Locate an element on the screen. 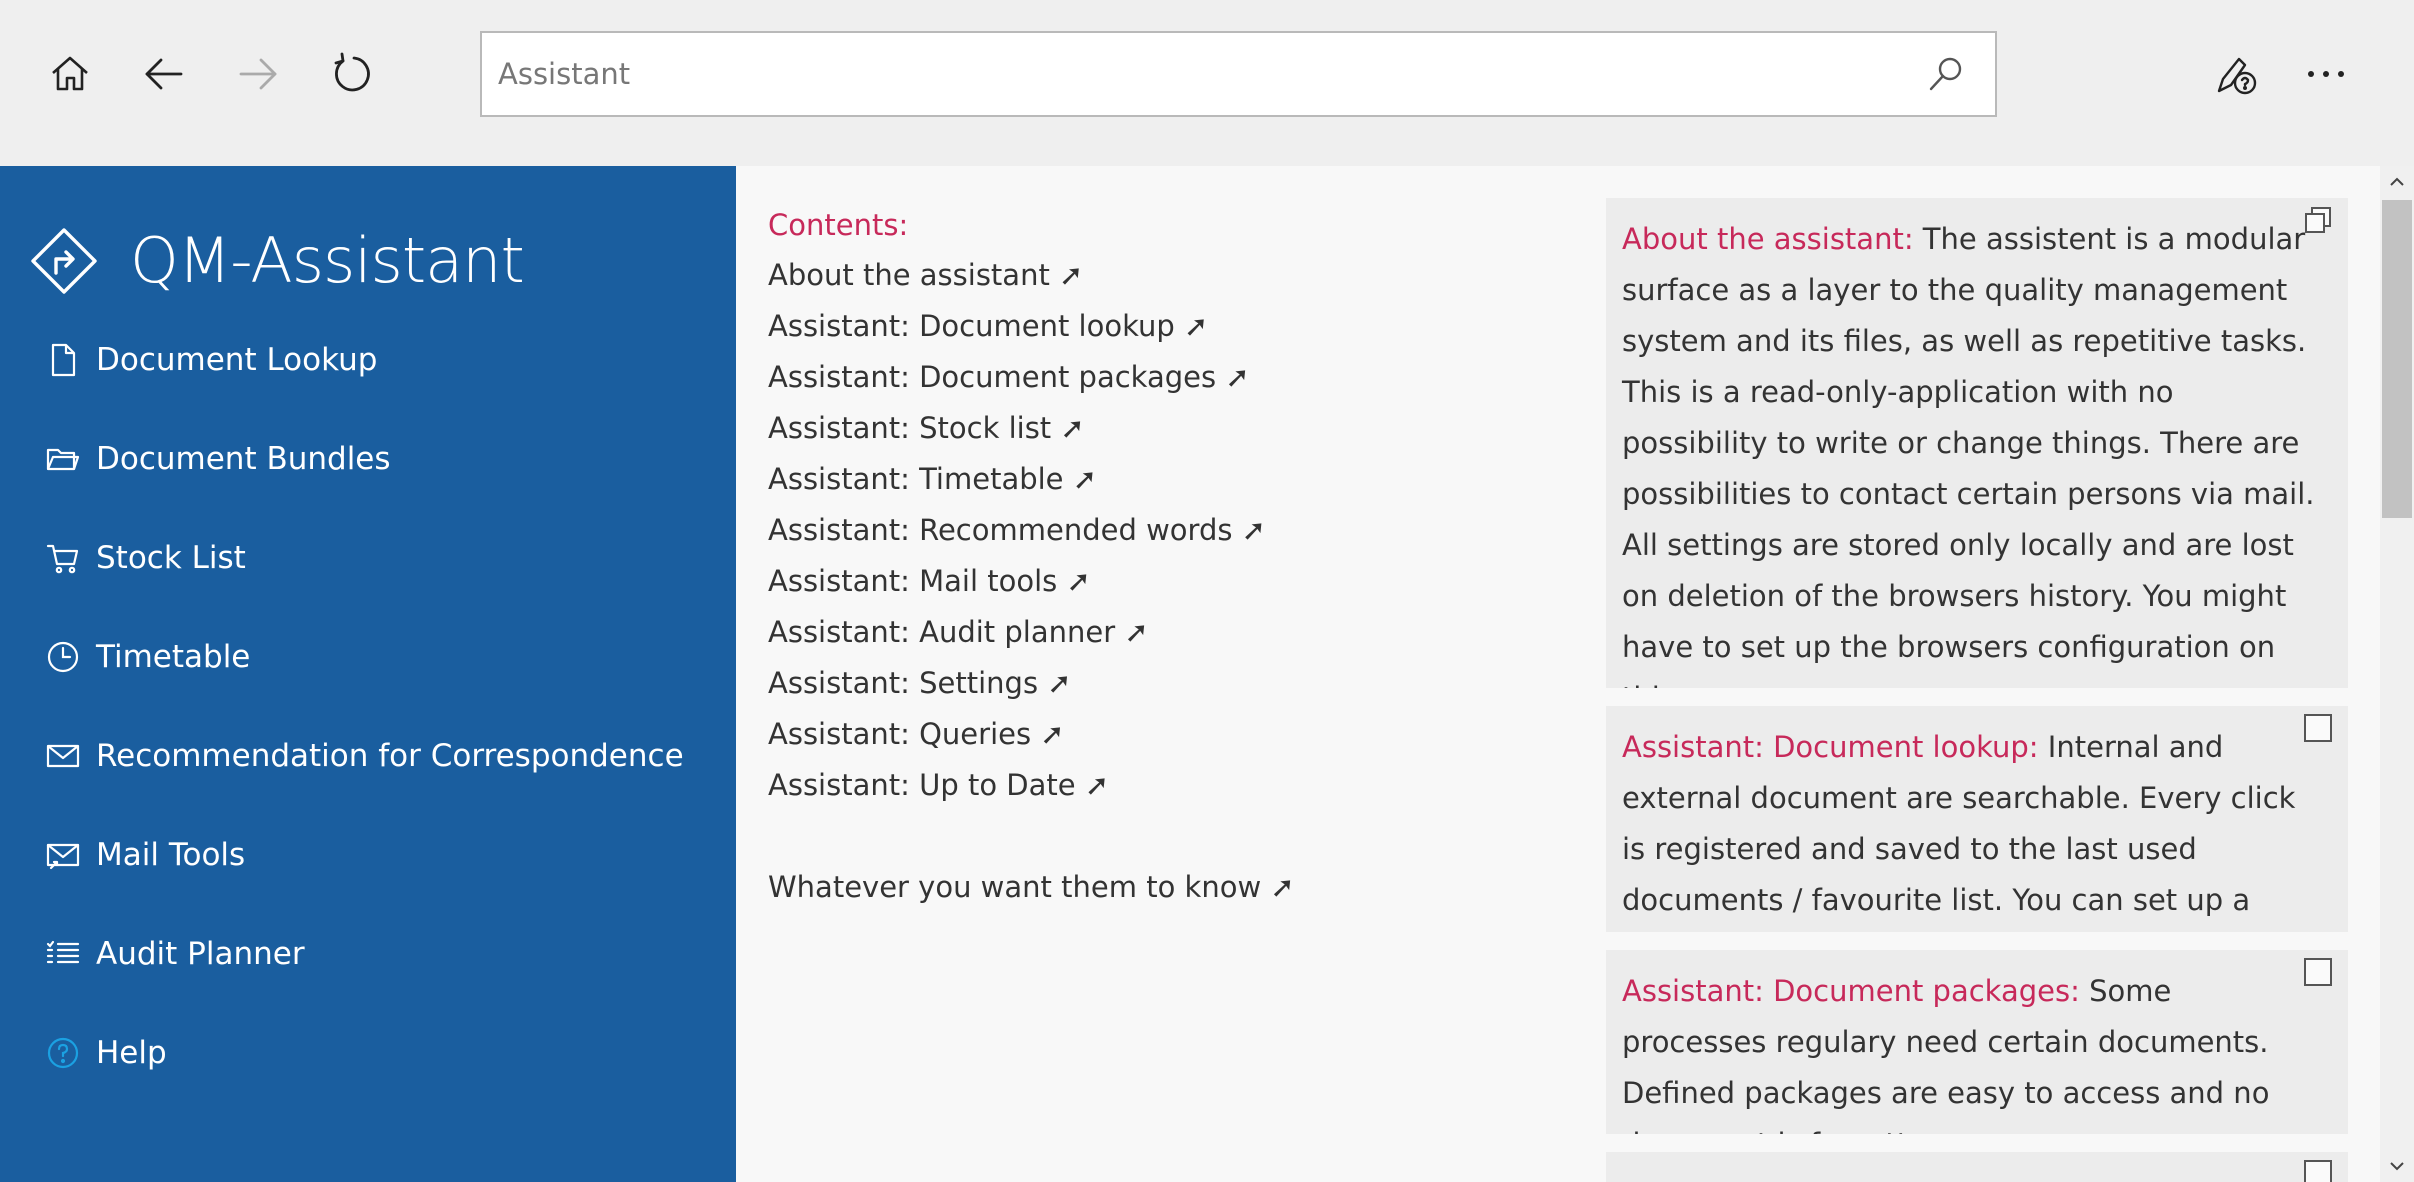 The width and height of the screenshot is (2414, 1182). toc-link: Assistant: Up to Date ➚ is located at coordinates (938, 785).